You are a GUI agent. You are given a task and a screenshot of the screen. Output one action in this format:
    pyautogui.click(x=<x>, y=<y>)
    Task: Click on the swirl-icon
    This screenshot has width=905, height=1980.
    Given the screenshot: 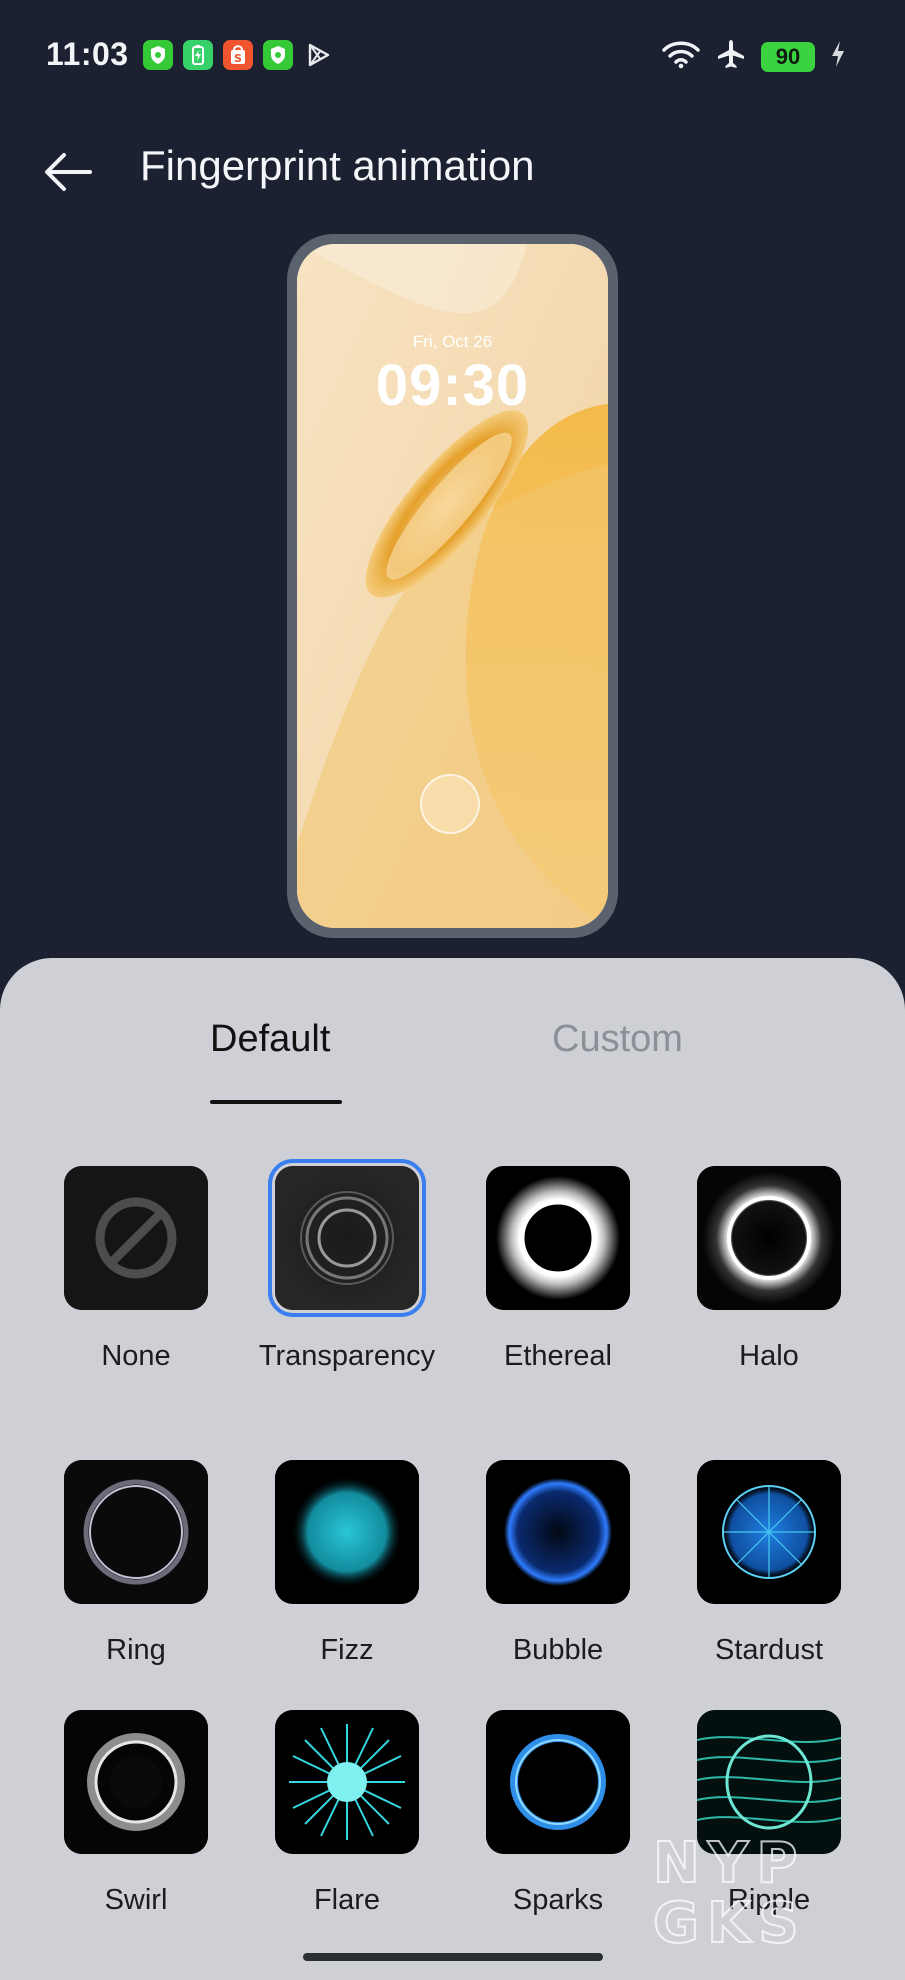 What is the action you would take?
    pyautogui.click(x=136, y=1782)
    